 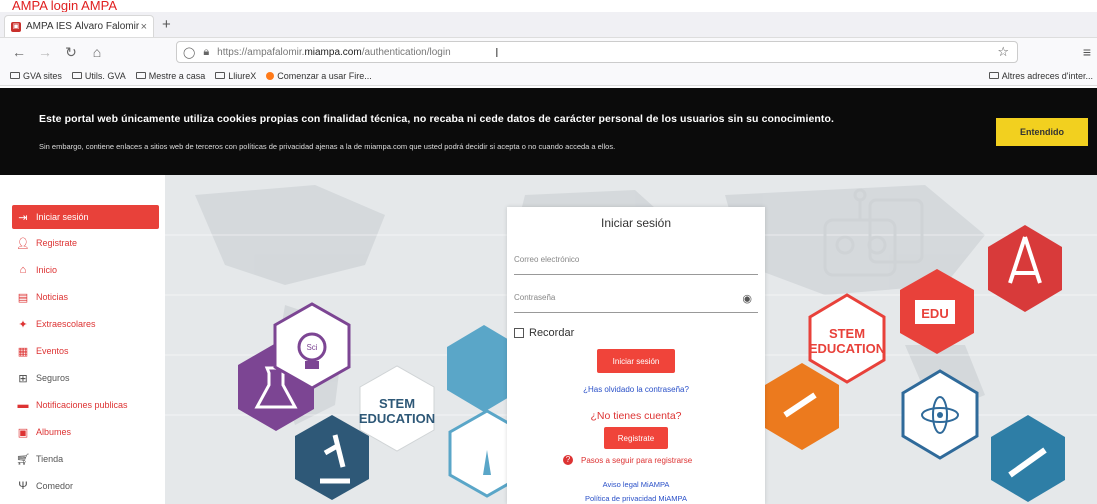 What do you see at coordinates (636, 416) in the screenshot?
I see `no-account-text: ¿No tienes cuenta?` at bounding box center [636, 416].